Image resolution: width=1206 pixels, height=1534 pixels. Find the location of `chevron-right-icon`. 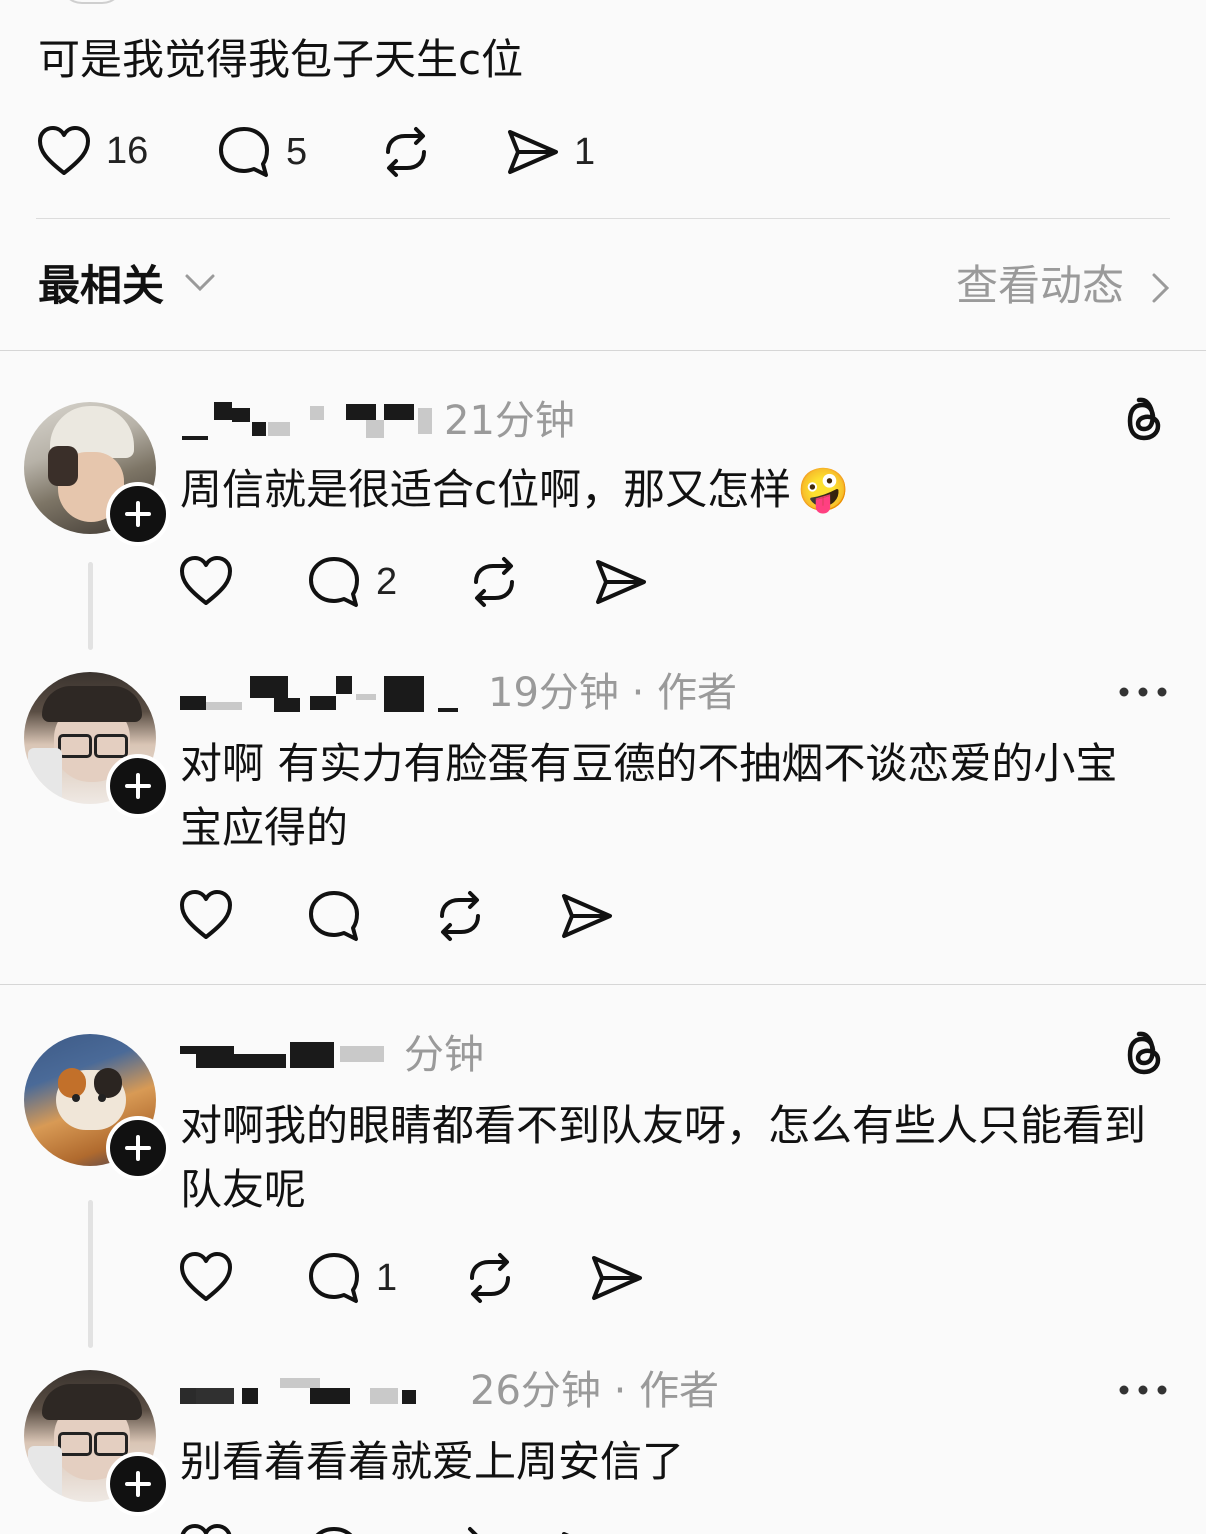

chevron-right-icon is located at coordinates (1161, 288).